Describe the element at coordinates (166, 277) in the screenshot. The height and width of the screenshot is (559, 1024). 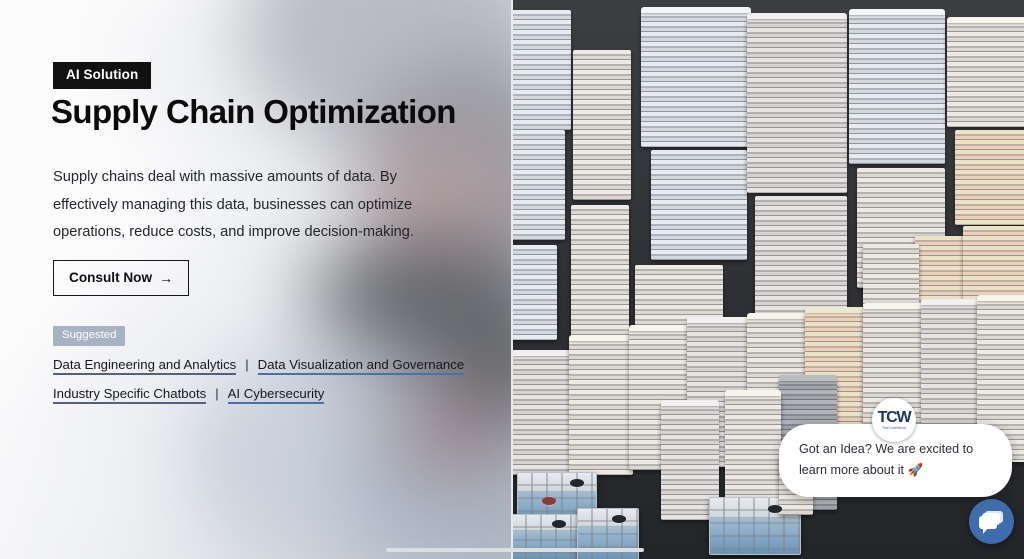
I see `arrow-right-icon: →` at that location.